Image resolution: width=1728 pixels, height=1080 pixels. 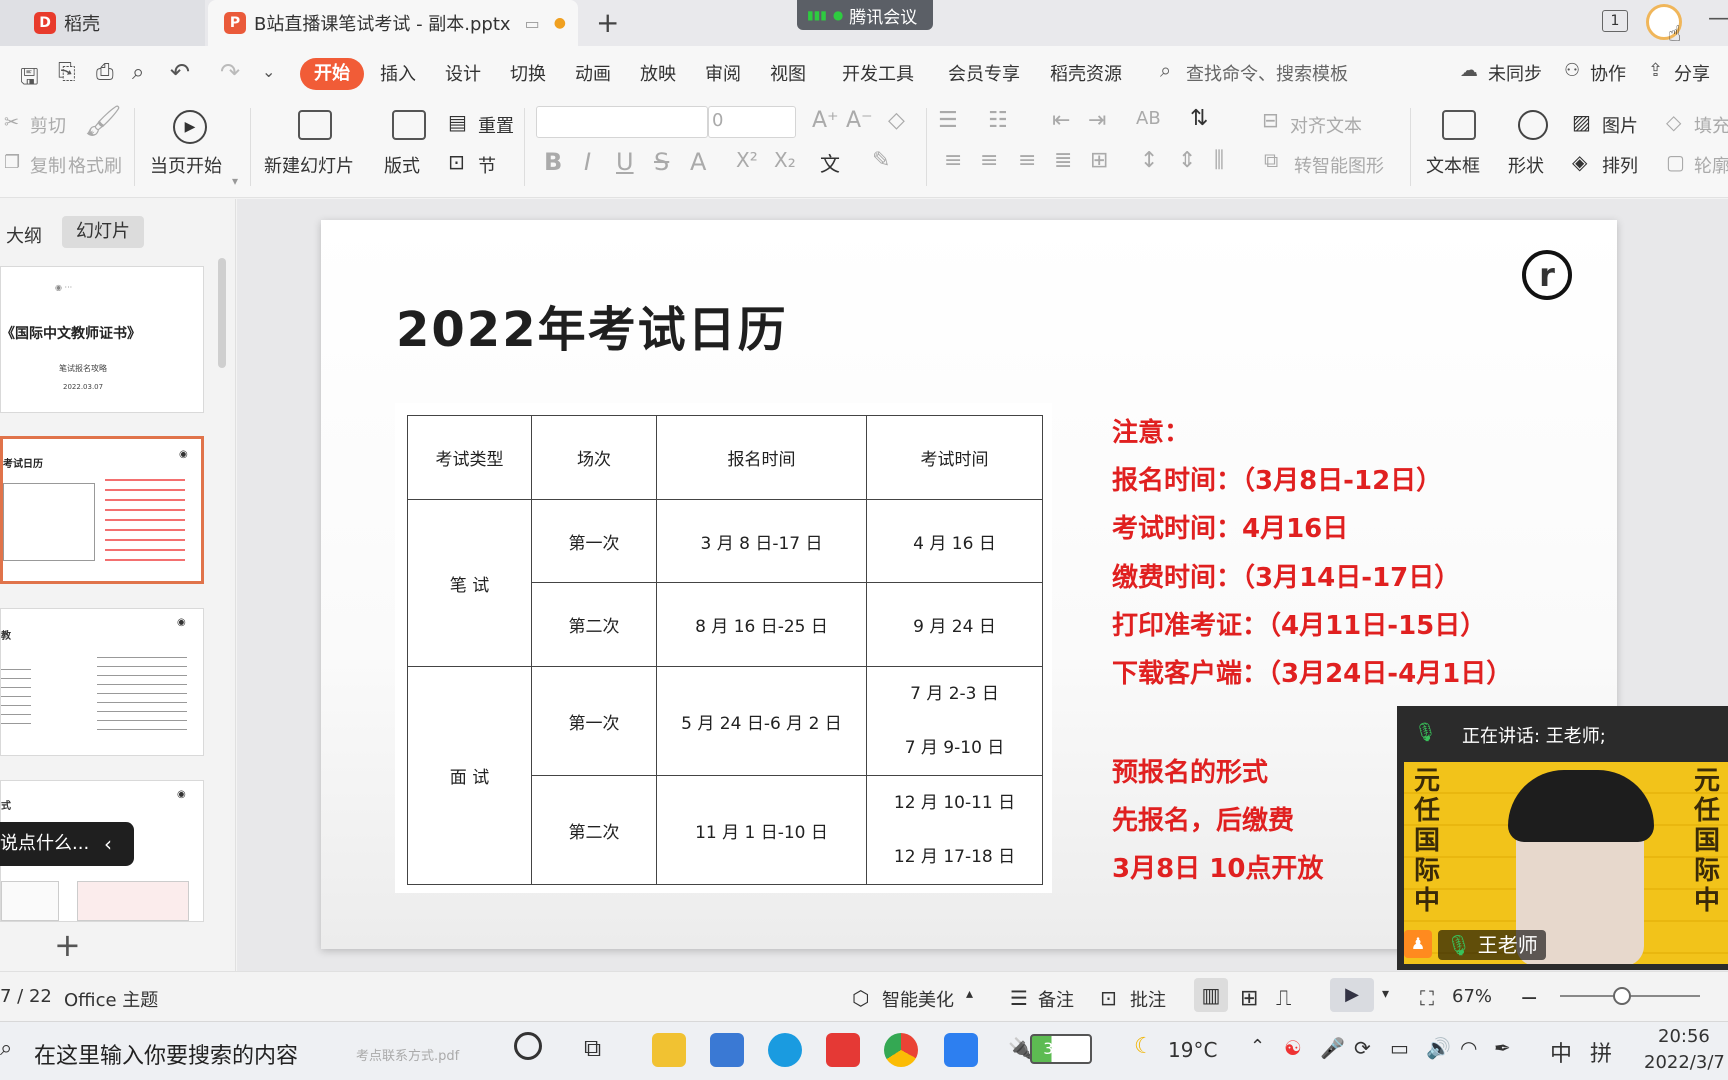 I want to click on zoom-level: 67%, so click(x=1472, y=996).